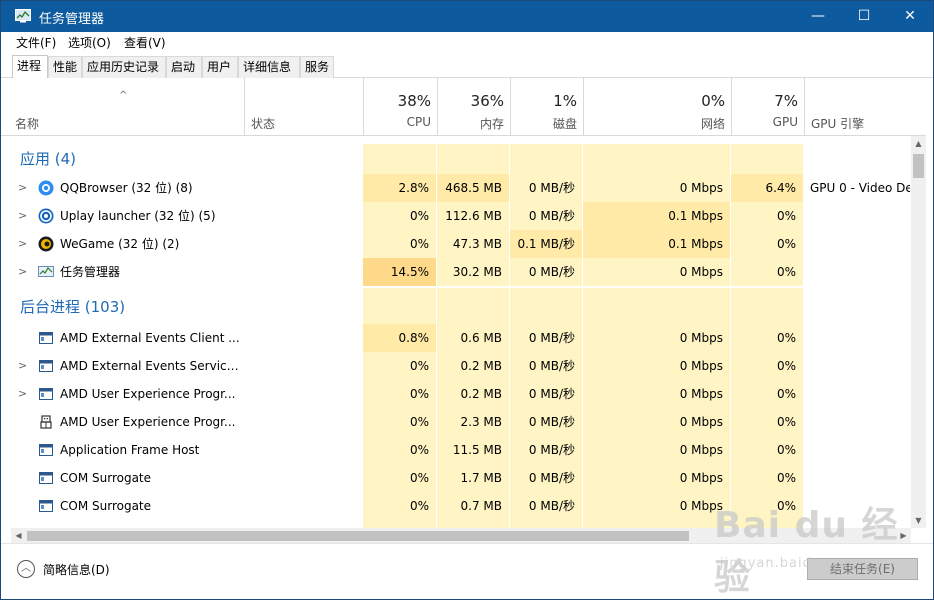 This screenshot has width=934, height=600. What do you see at coordinates (317, 67) in the screenshot?
I see `tab-services: 服务` at bounding box center [317, 67].